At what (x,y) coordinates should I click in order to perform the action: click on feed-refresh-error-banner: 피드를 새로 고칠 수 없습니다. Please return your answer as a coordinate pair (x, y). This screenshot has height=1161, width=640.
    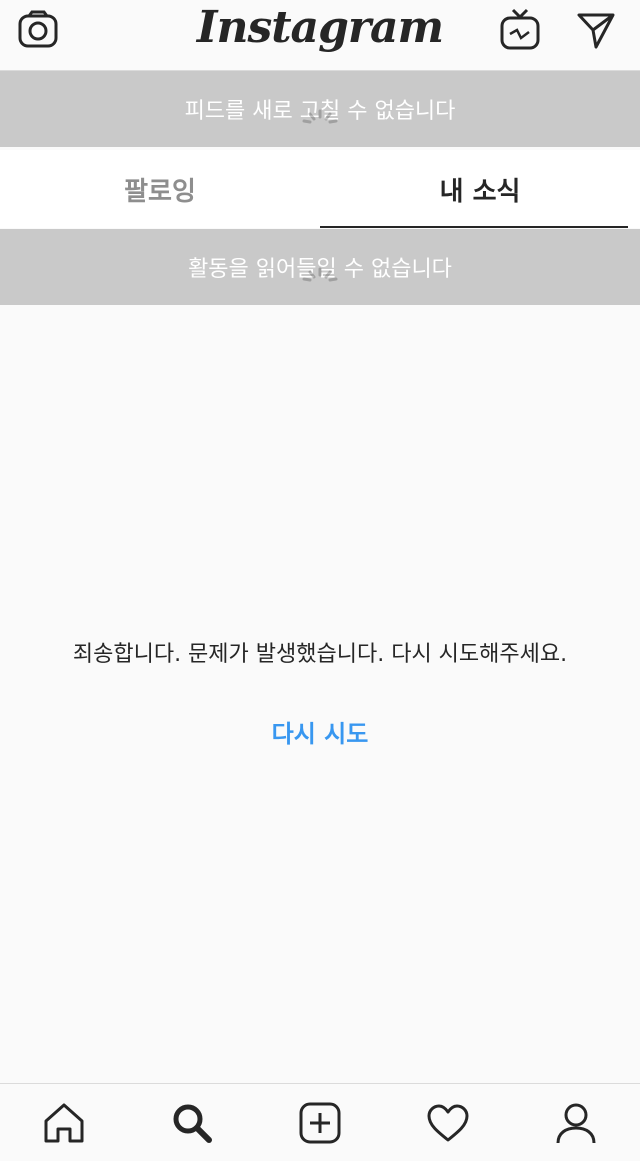
    Looking at the image, I should click on (320, 109).